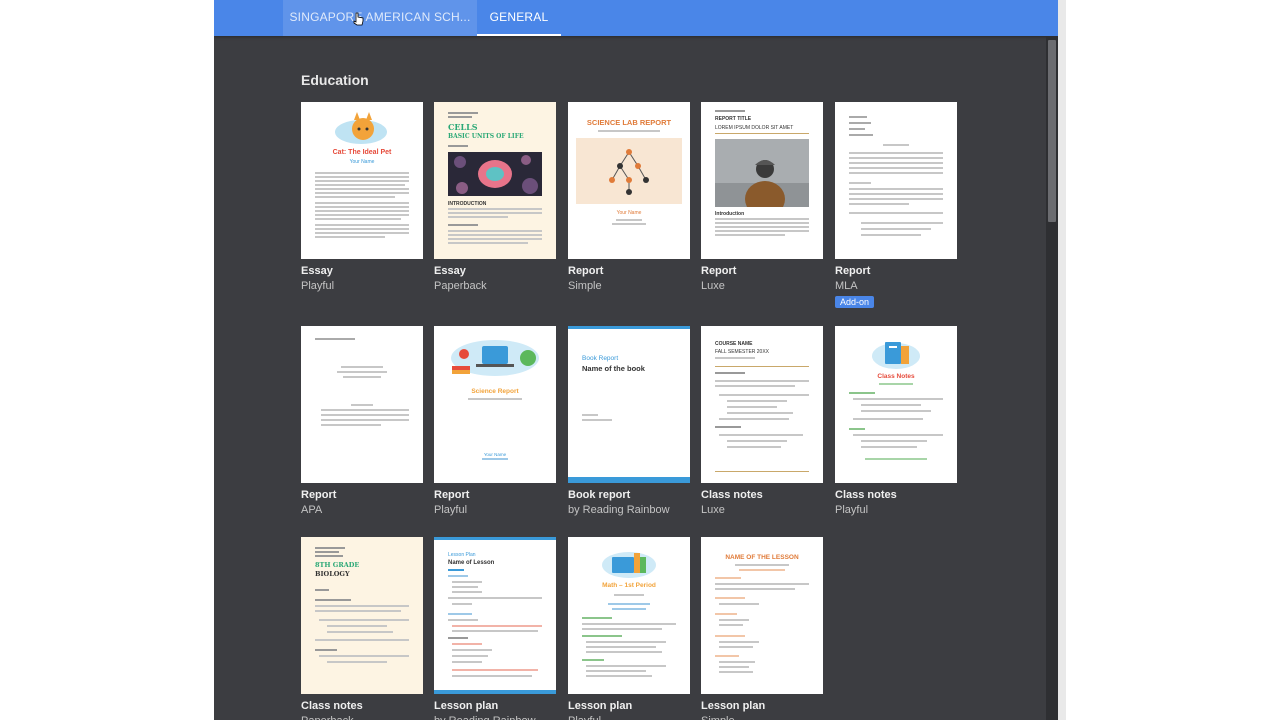  What do you see at coordinates (599, 495) in the screenshot?
I see `template-name: Book report` at bounding box center [599, 495].